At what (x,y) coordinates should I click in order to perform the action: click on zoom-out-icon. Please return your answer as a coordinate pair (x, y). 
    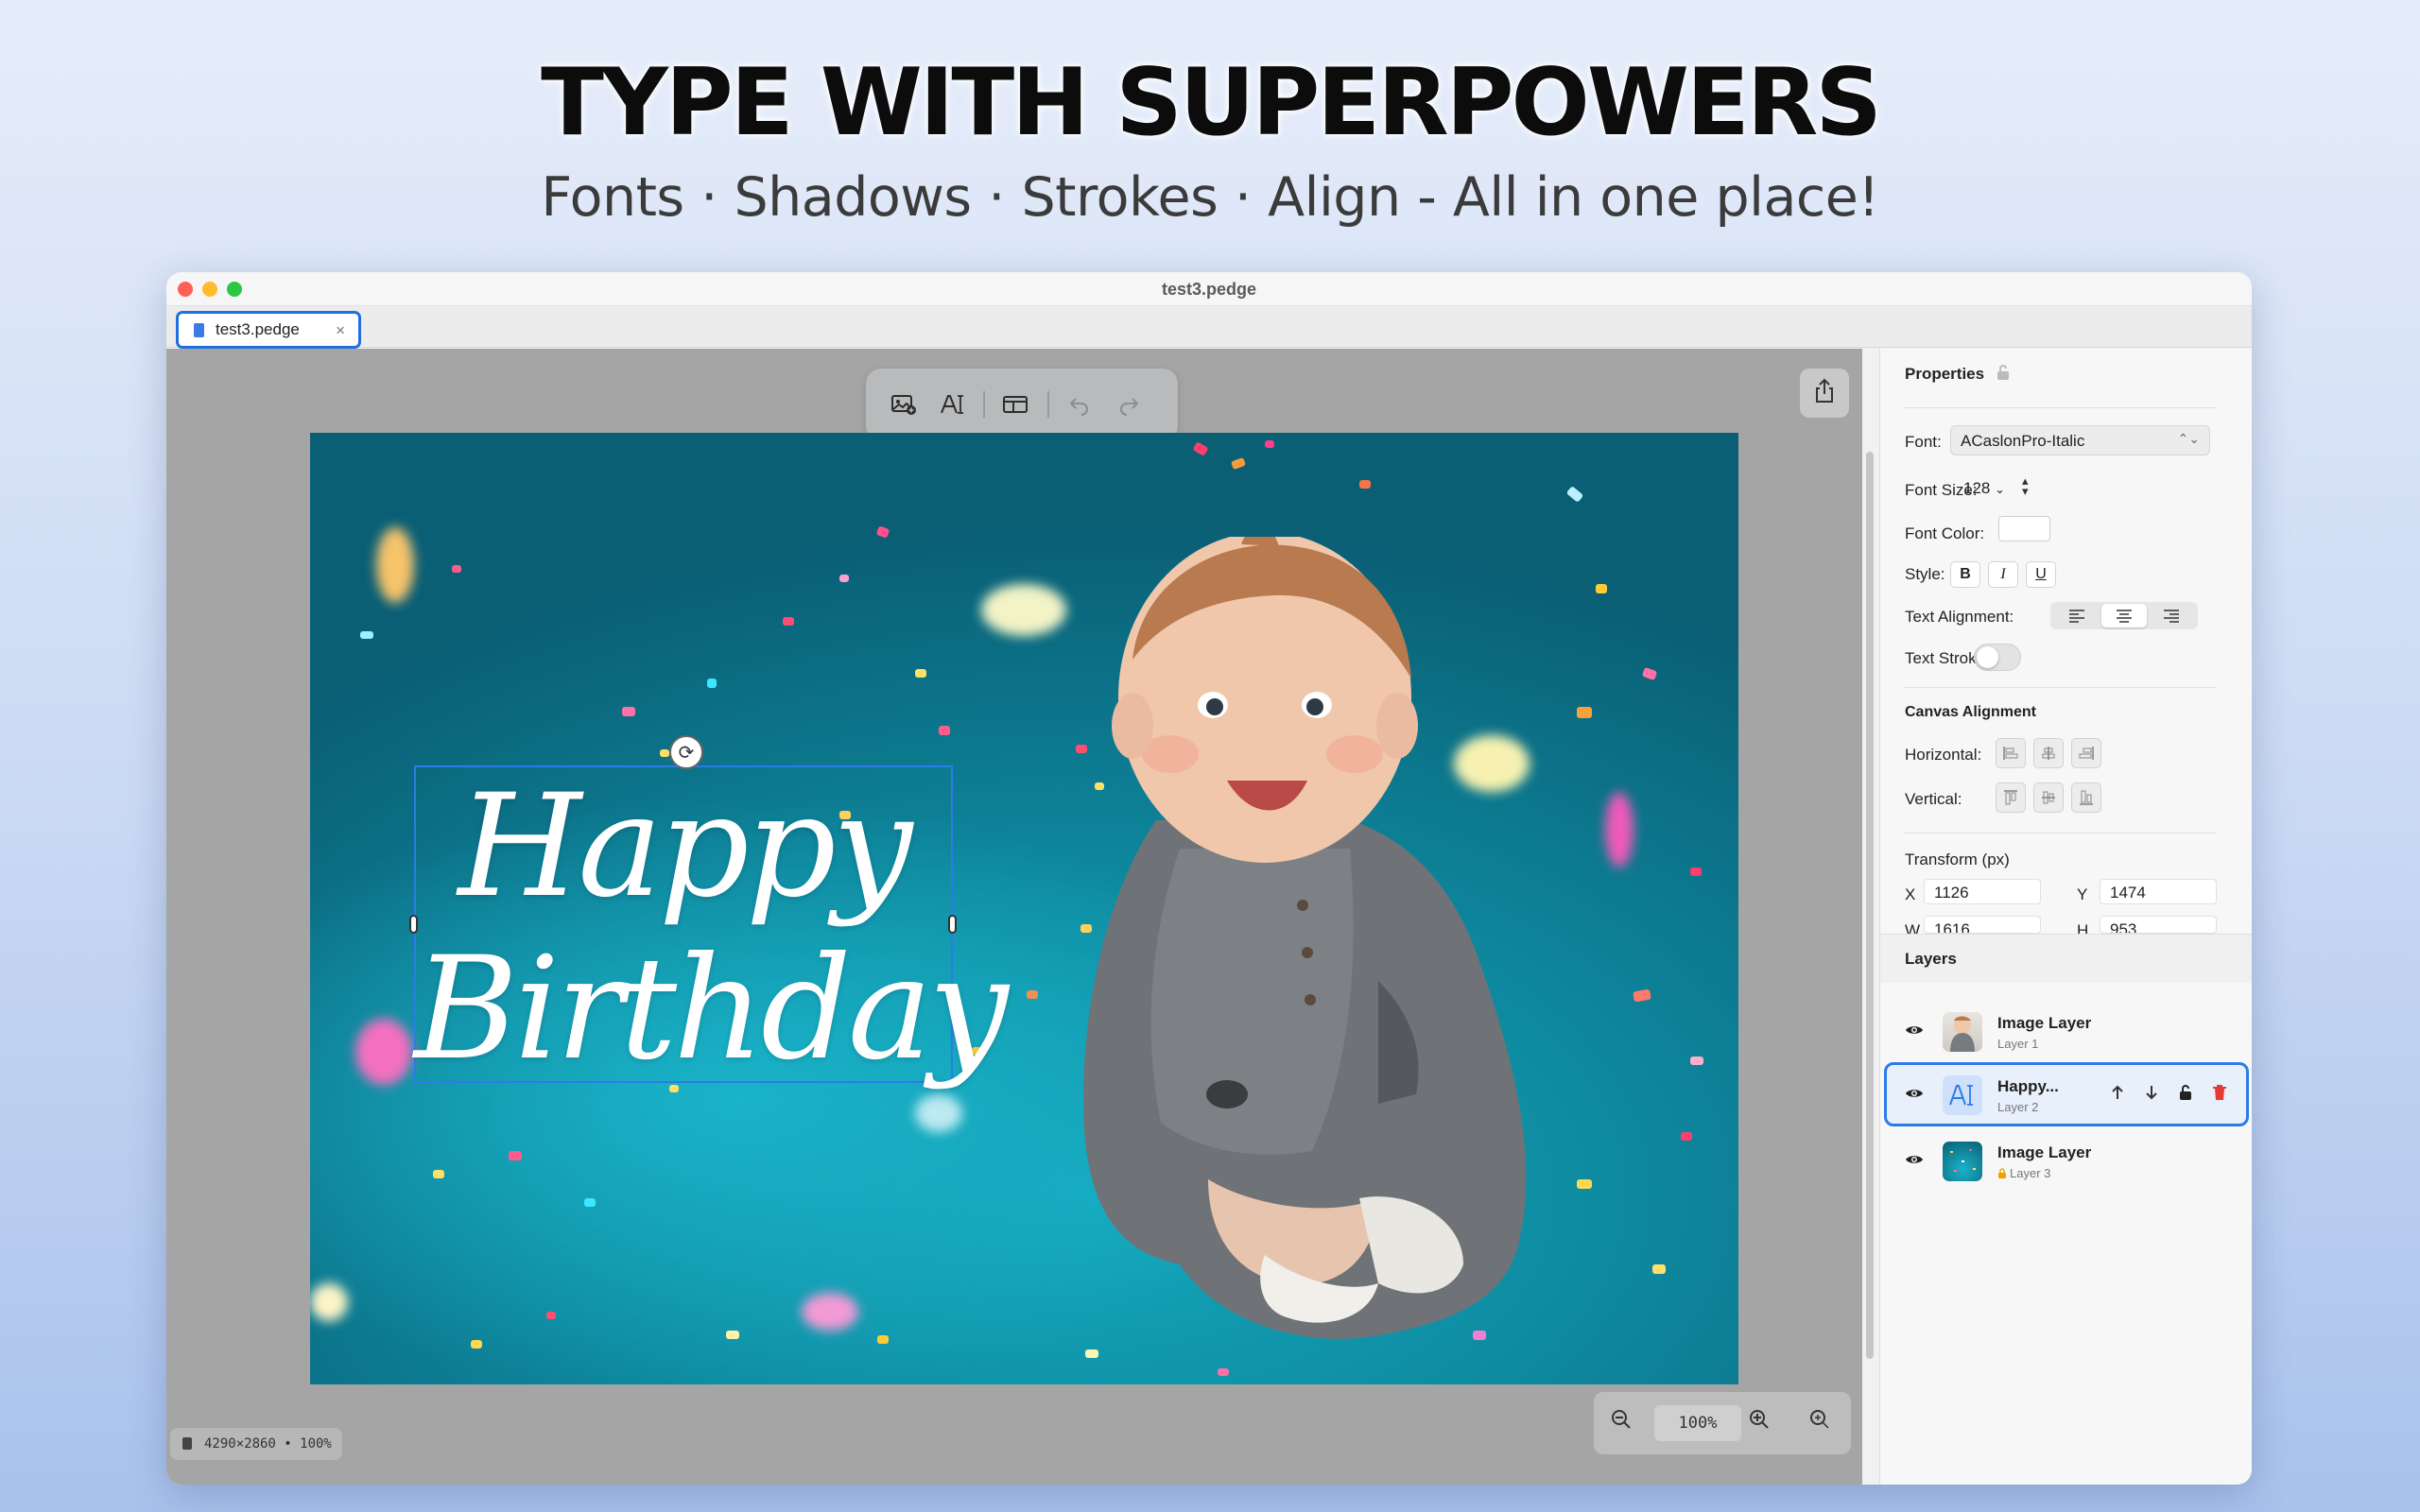
    Looking at the image, I should click on (1622, 1422).